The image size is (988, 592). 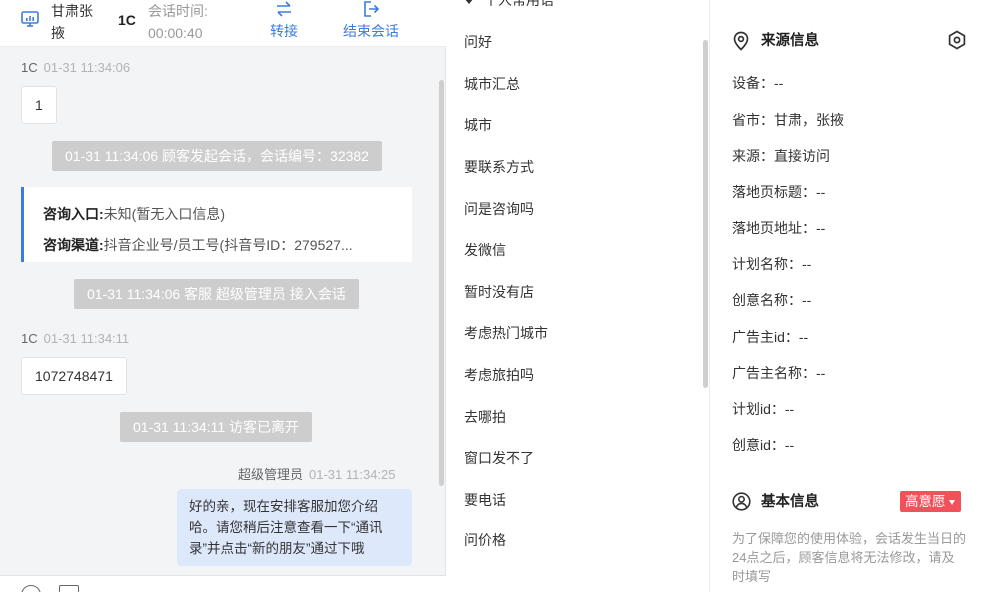 What do you see at coordinates (39, 105) in the screenshot?
I see `visitor-message-bubble: 1` at bounding box center [39, 105].